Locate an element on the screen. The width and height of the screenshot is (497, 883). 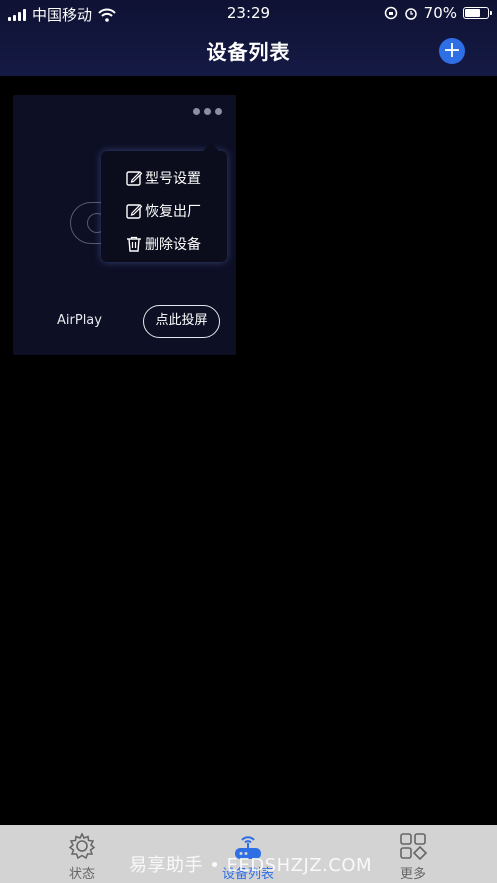
page-title: 设备列表 is located at coordinates (248, 52).